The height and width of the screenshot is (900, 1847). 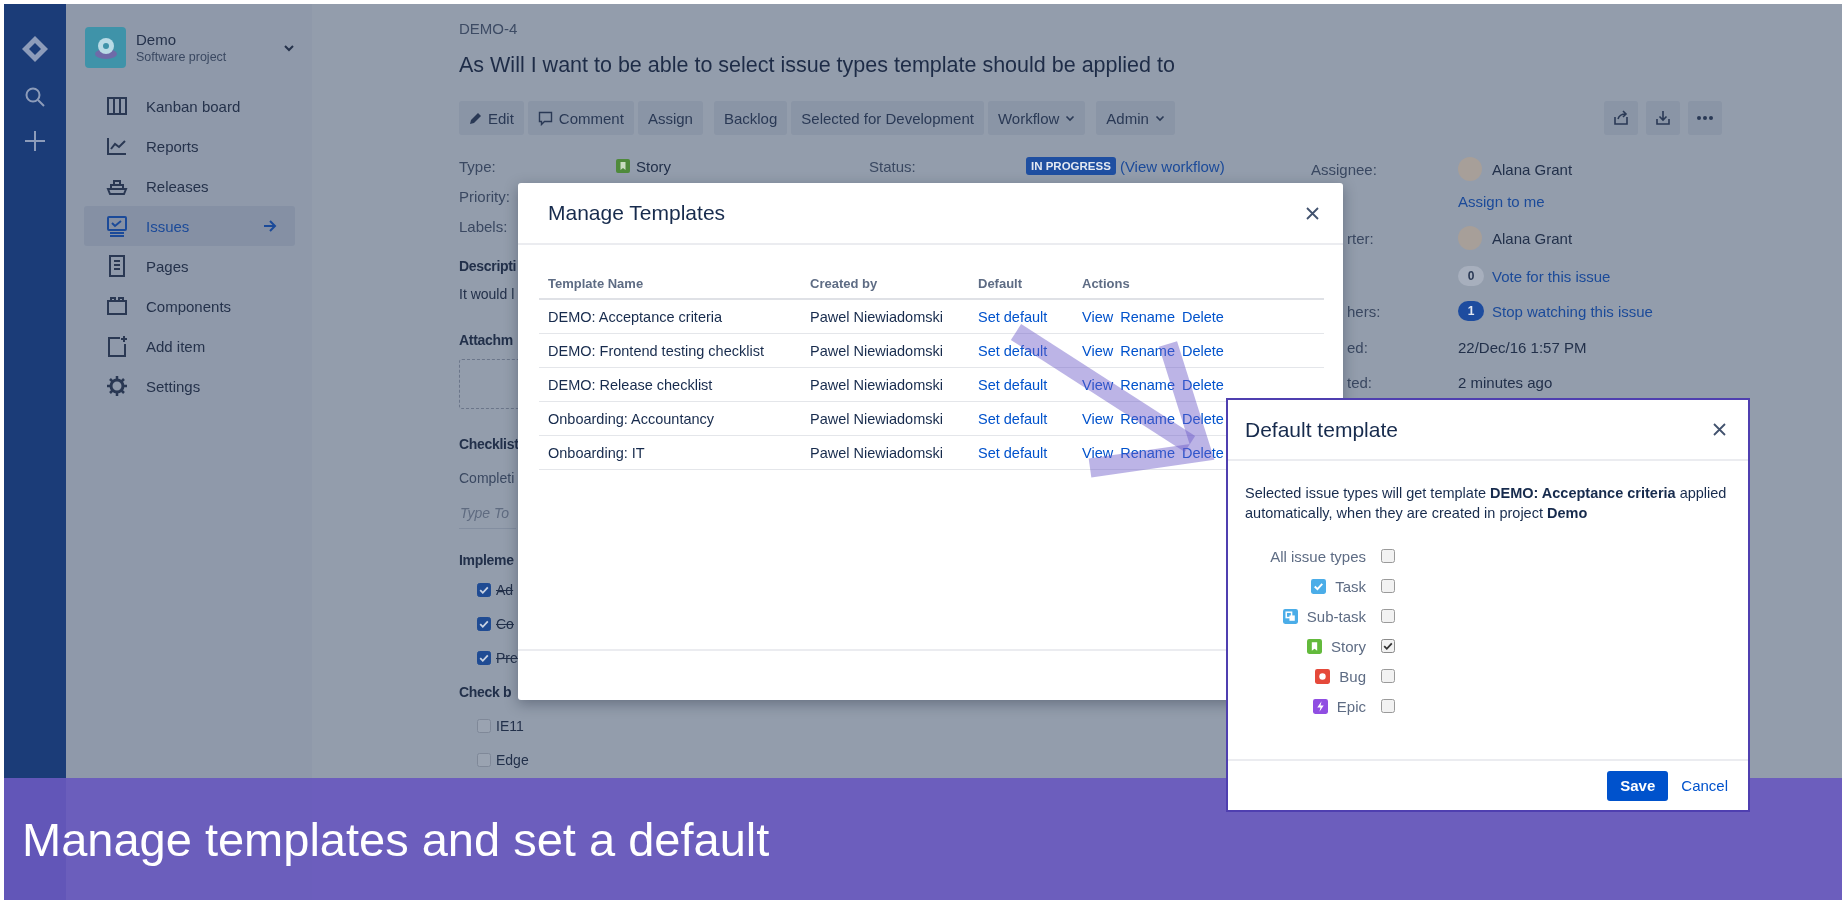 What do you see at coordinates (487, 478) in the screenshot?
I see `completion-label: Completi` at bounding box center [487, 478].